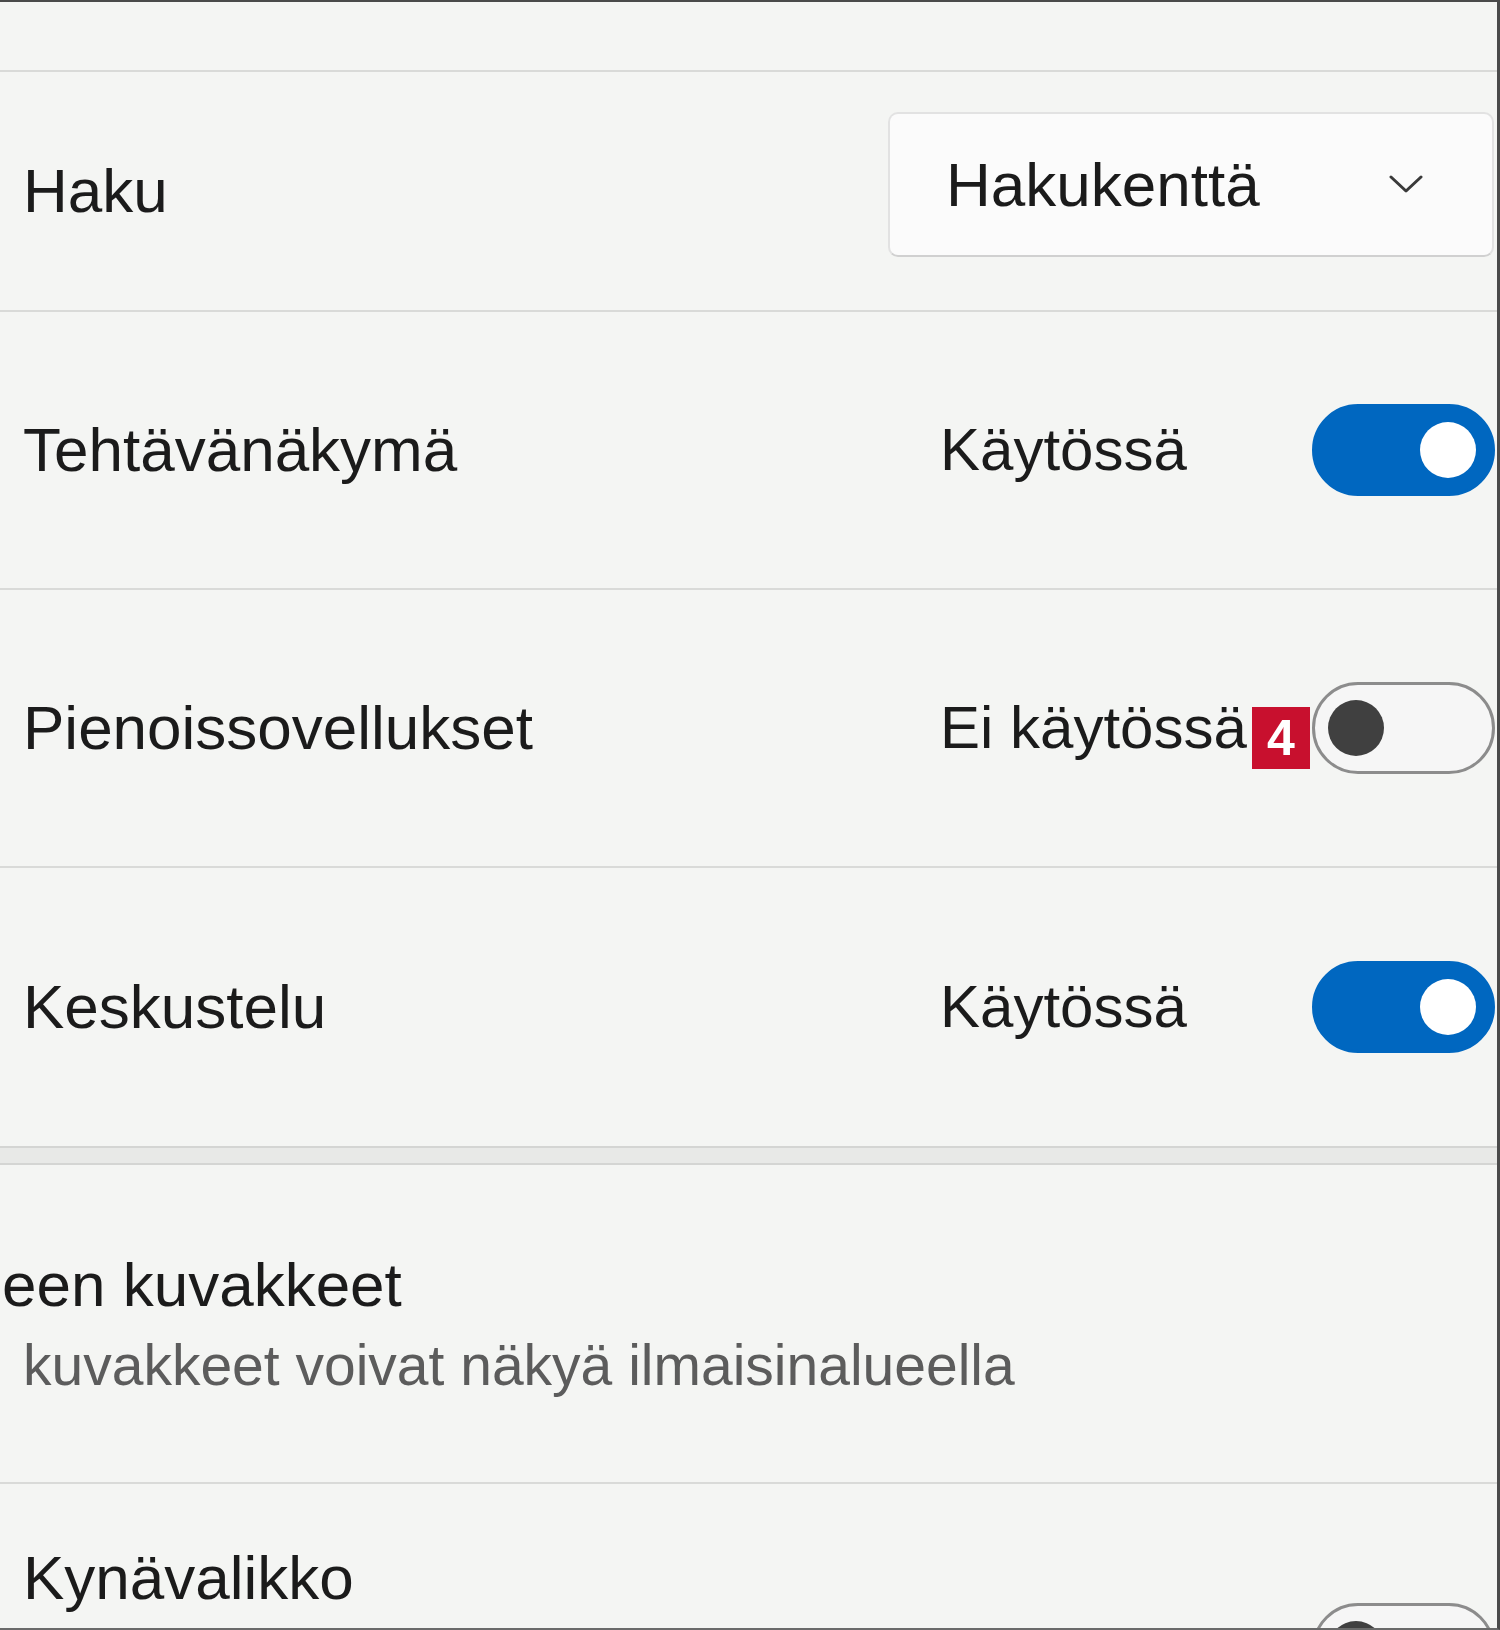 This screenshot has height=1630, width=1500. Describe the element at coordinates (1191, 184) in the screenshot. I see `dropdown-select: Hakukenttä` at that location.